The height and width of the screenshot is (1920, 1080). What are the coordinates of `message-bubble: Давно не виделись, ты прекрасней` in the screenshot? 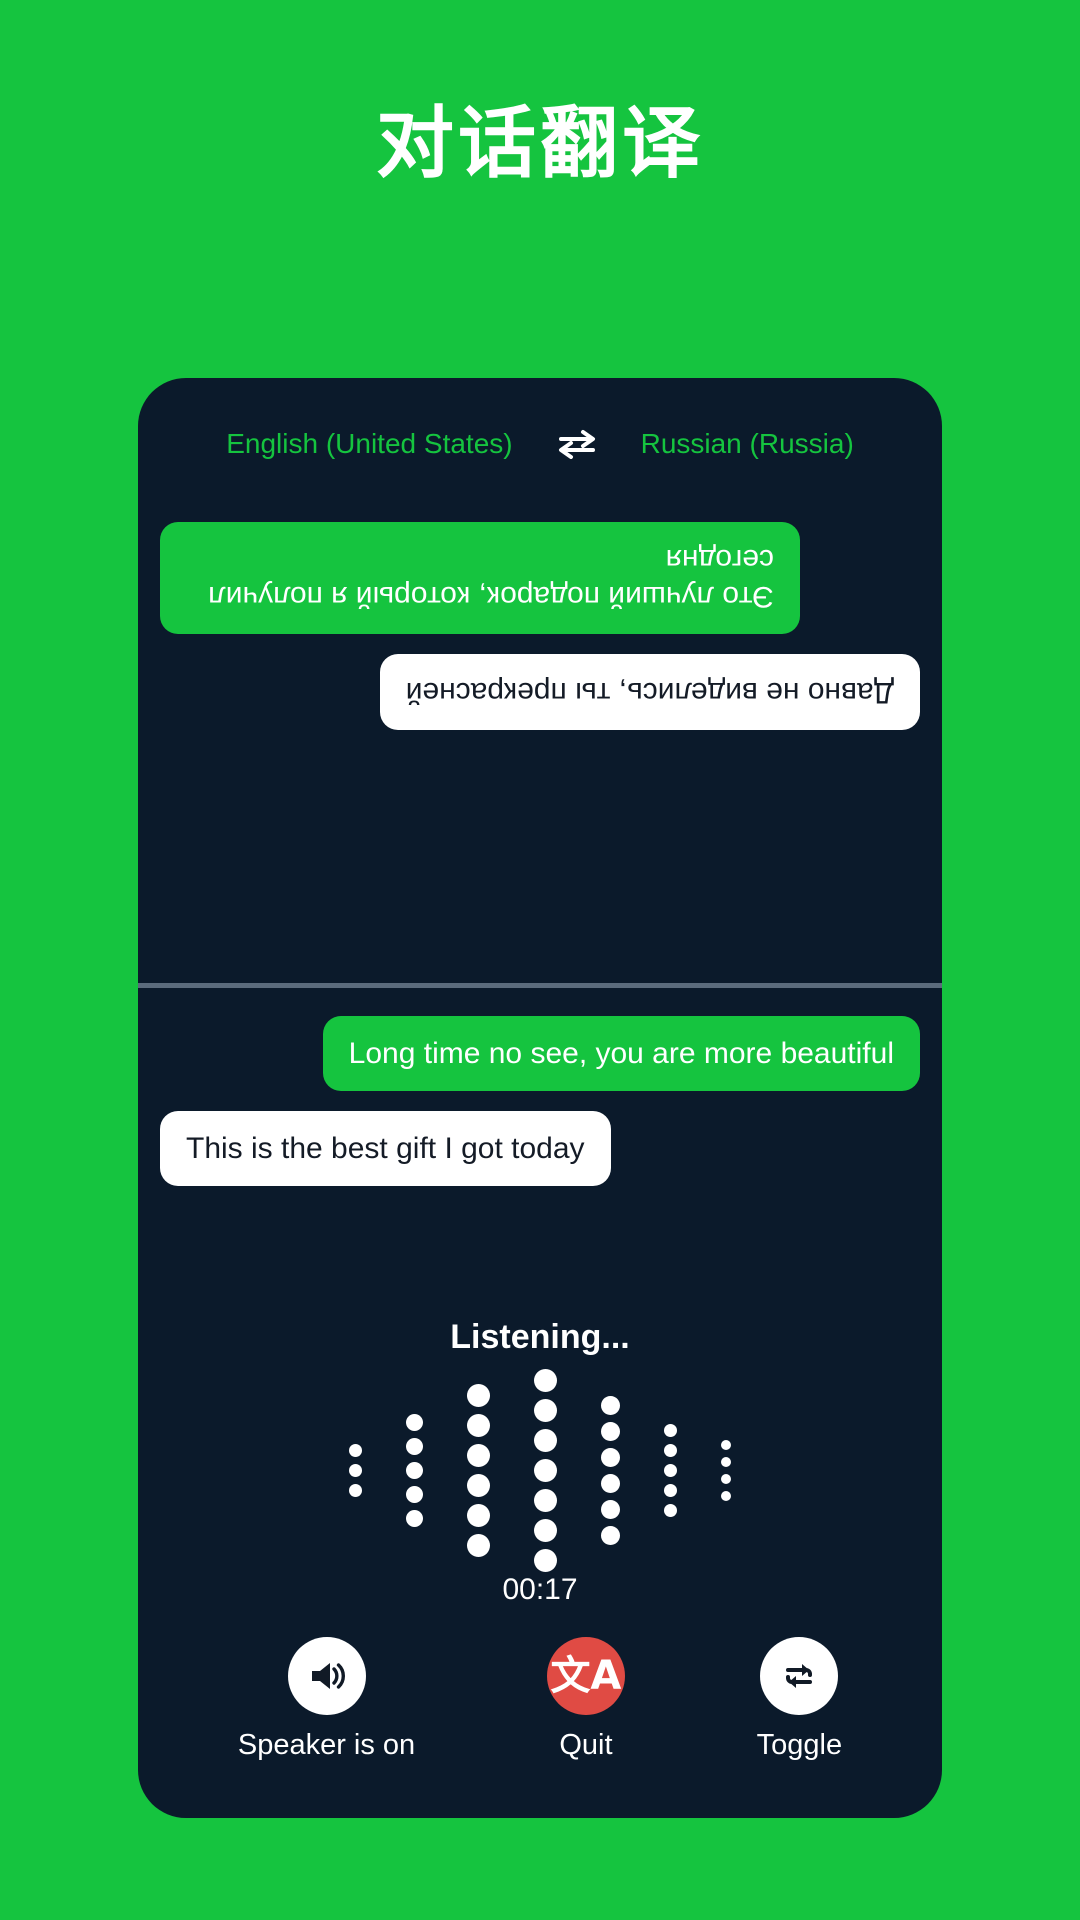 It's located at (649, 692).